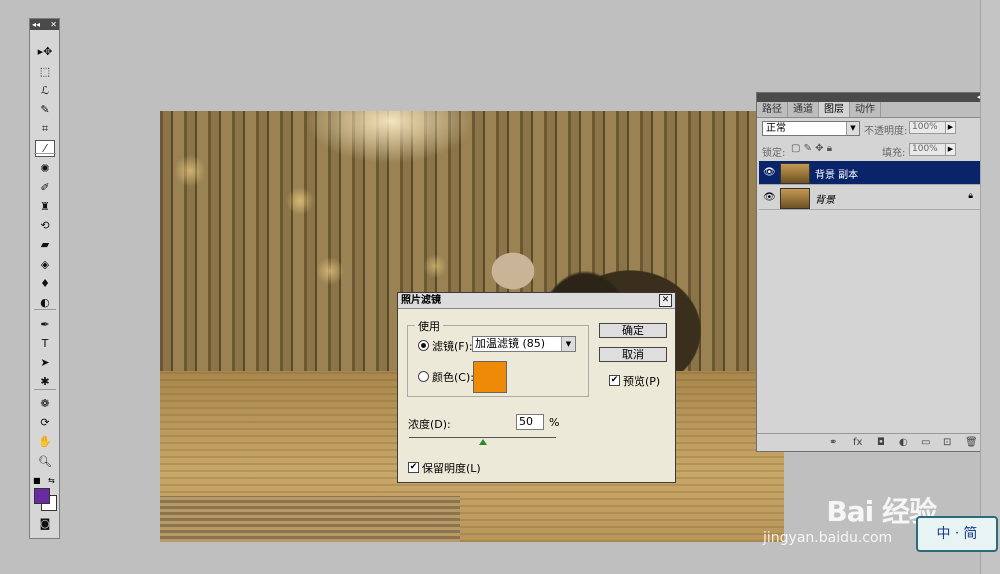 Image resolution: width=1000 pixels, height=574 pixels. Describe the element at coordinates (45, 441) in the screenshot. I see `hand-tool-icon: ✋` at that location.